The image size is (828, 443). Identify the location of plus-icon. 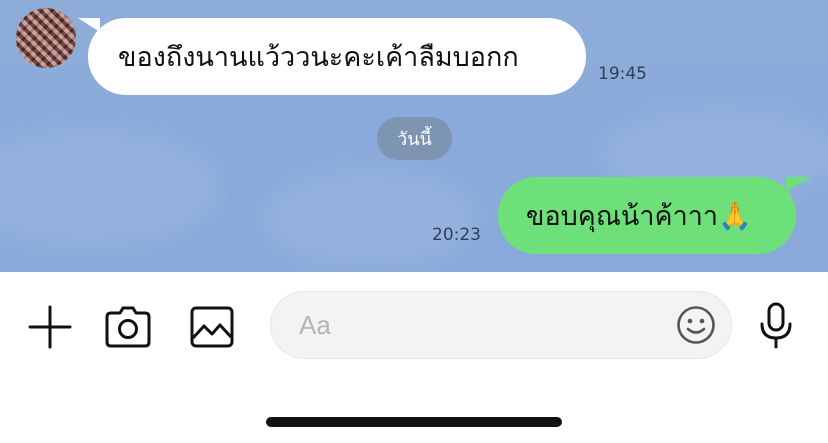
(50, 327).